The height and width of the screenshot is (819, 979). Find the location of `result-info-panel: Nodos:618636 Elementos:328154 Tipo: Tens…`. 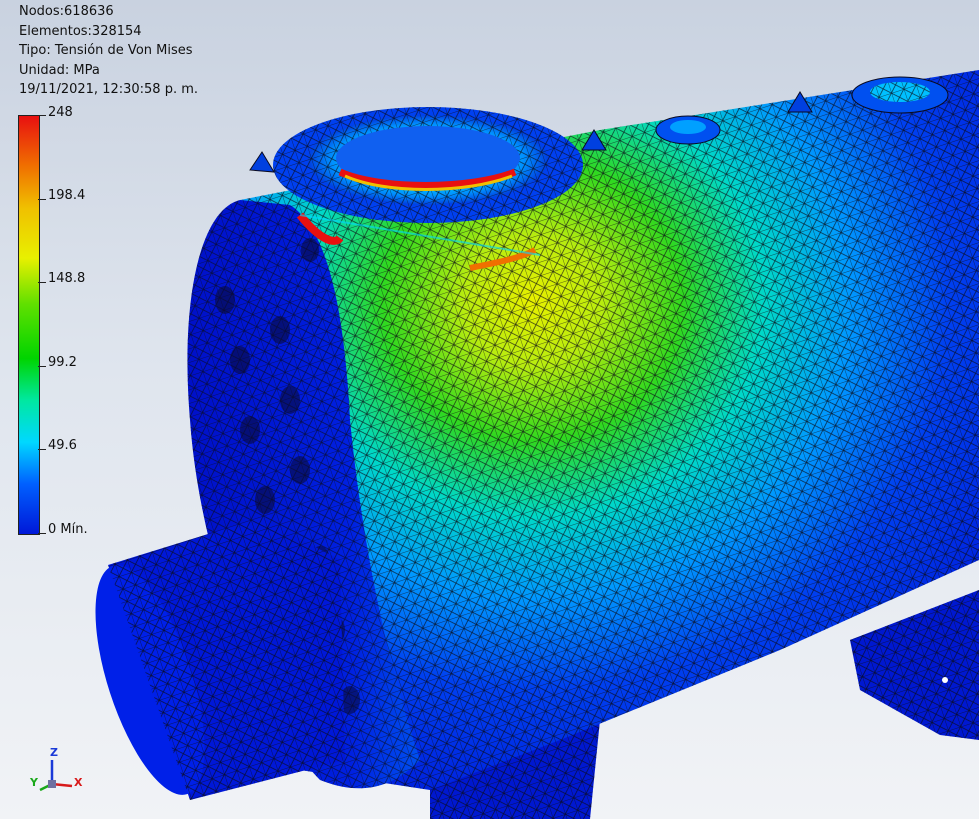

result-info-panel: Nodos:618636 Elementos:328154 Tipo: Tens… is located at coordinates (108, 51).